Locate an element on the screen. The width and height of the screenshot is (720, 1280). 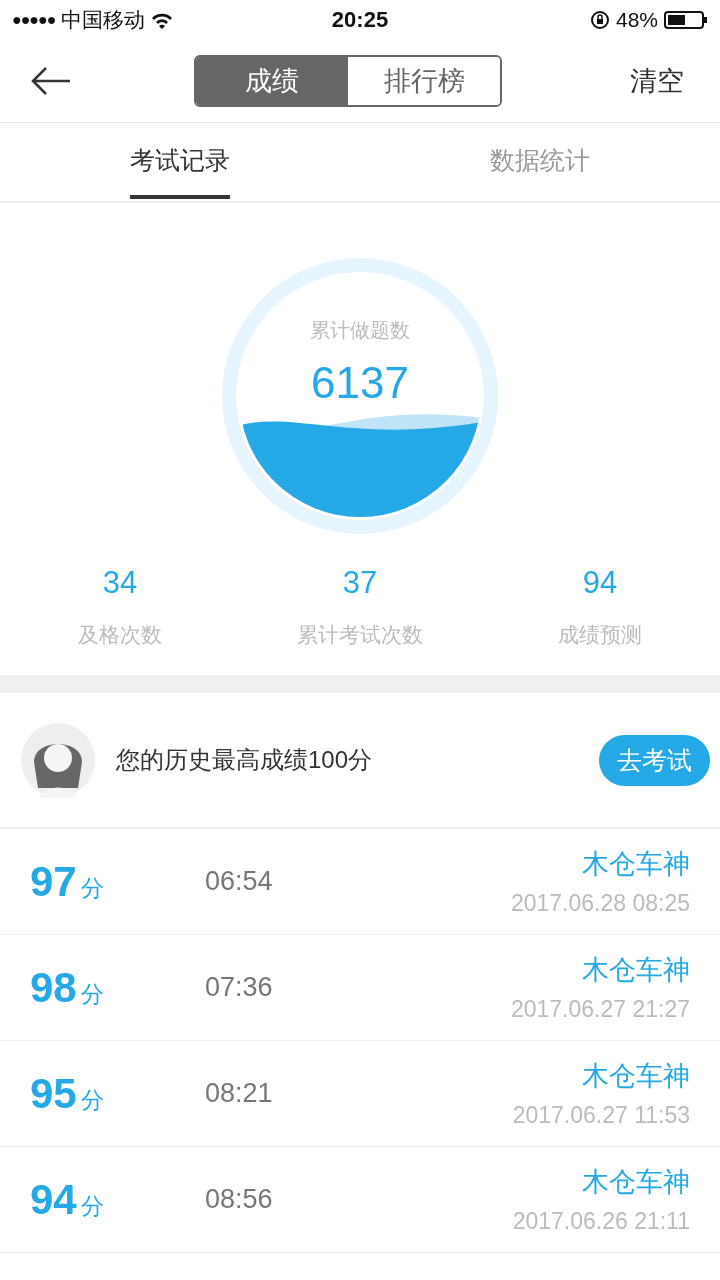
exam-date: 2017.06.28 08:25 is located at coordinates (600, 903).